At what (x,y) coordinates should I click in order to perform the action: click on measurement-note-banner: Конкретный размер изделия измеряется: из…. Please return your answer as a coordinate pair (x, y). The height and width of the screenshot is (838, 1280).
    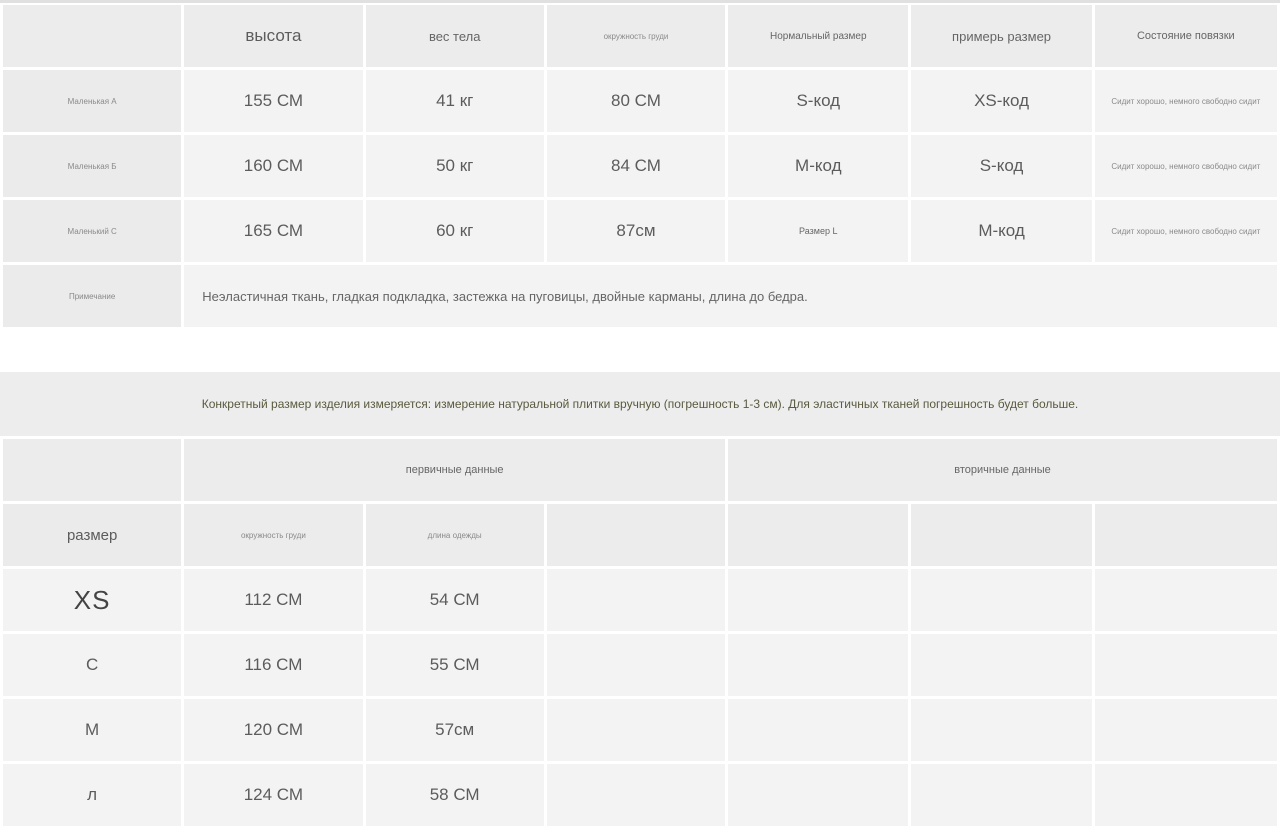
    Looking at the image, I should click on (640, 404).